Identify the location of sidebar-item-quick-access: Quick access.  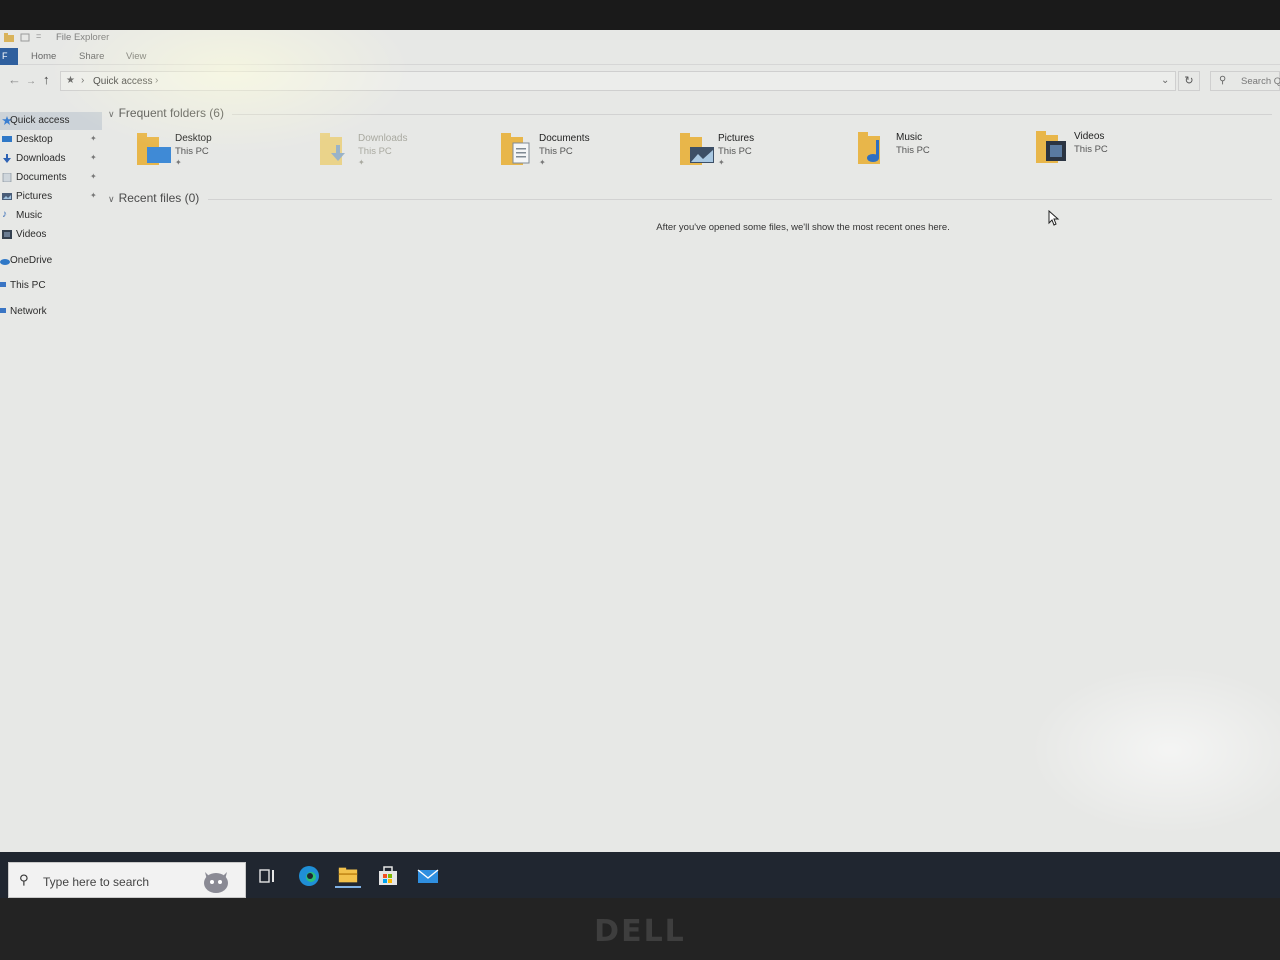
(51, 121).